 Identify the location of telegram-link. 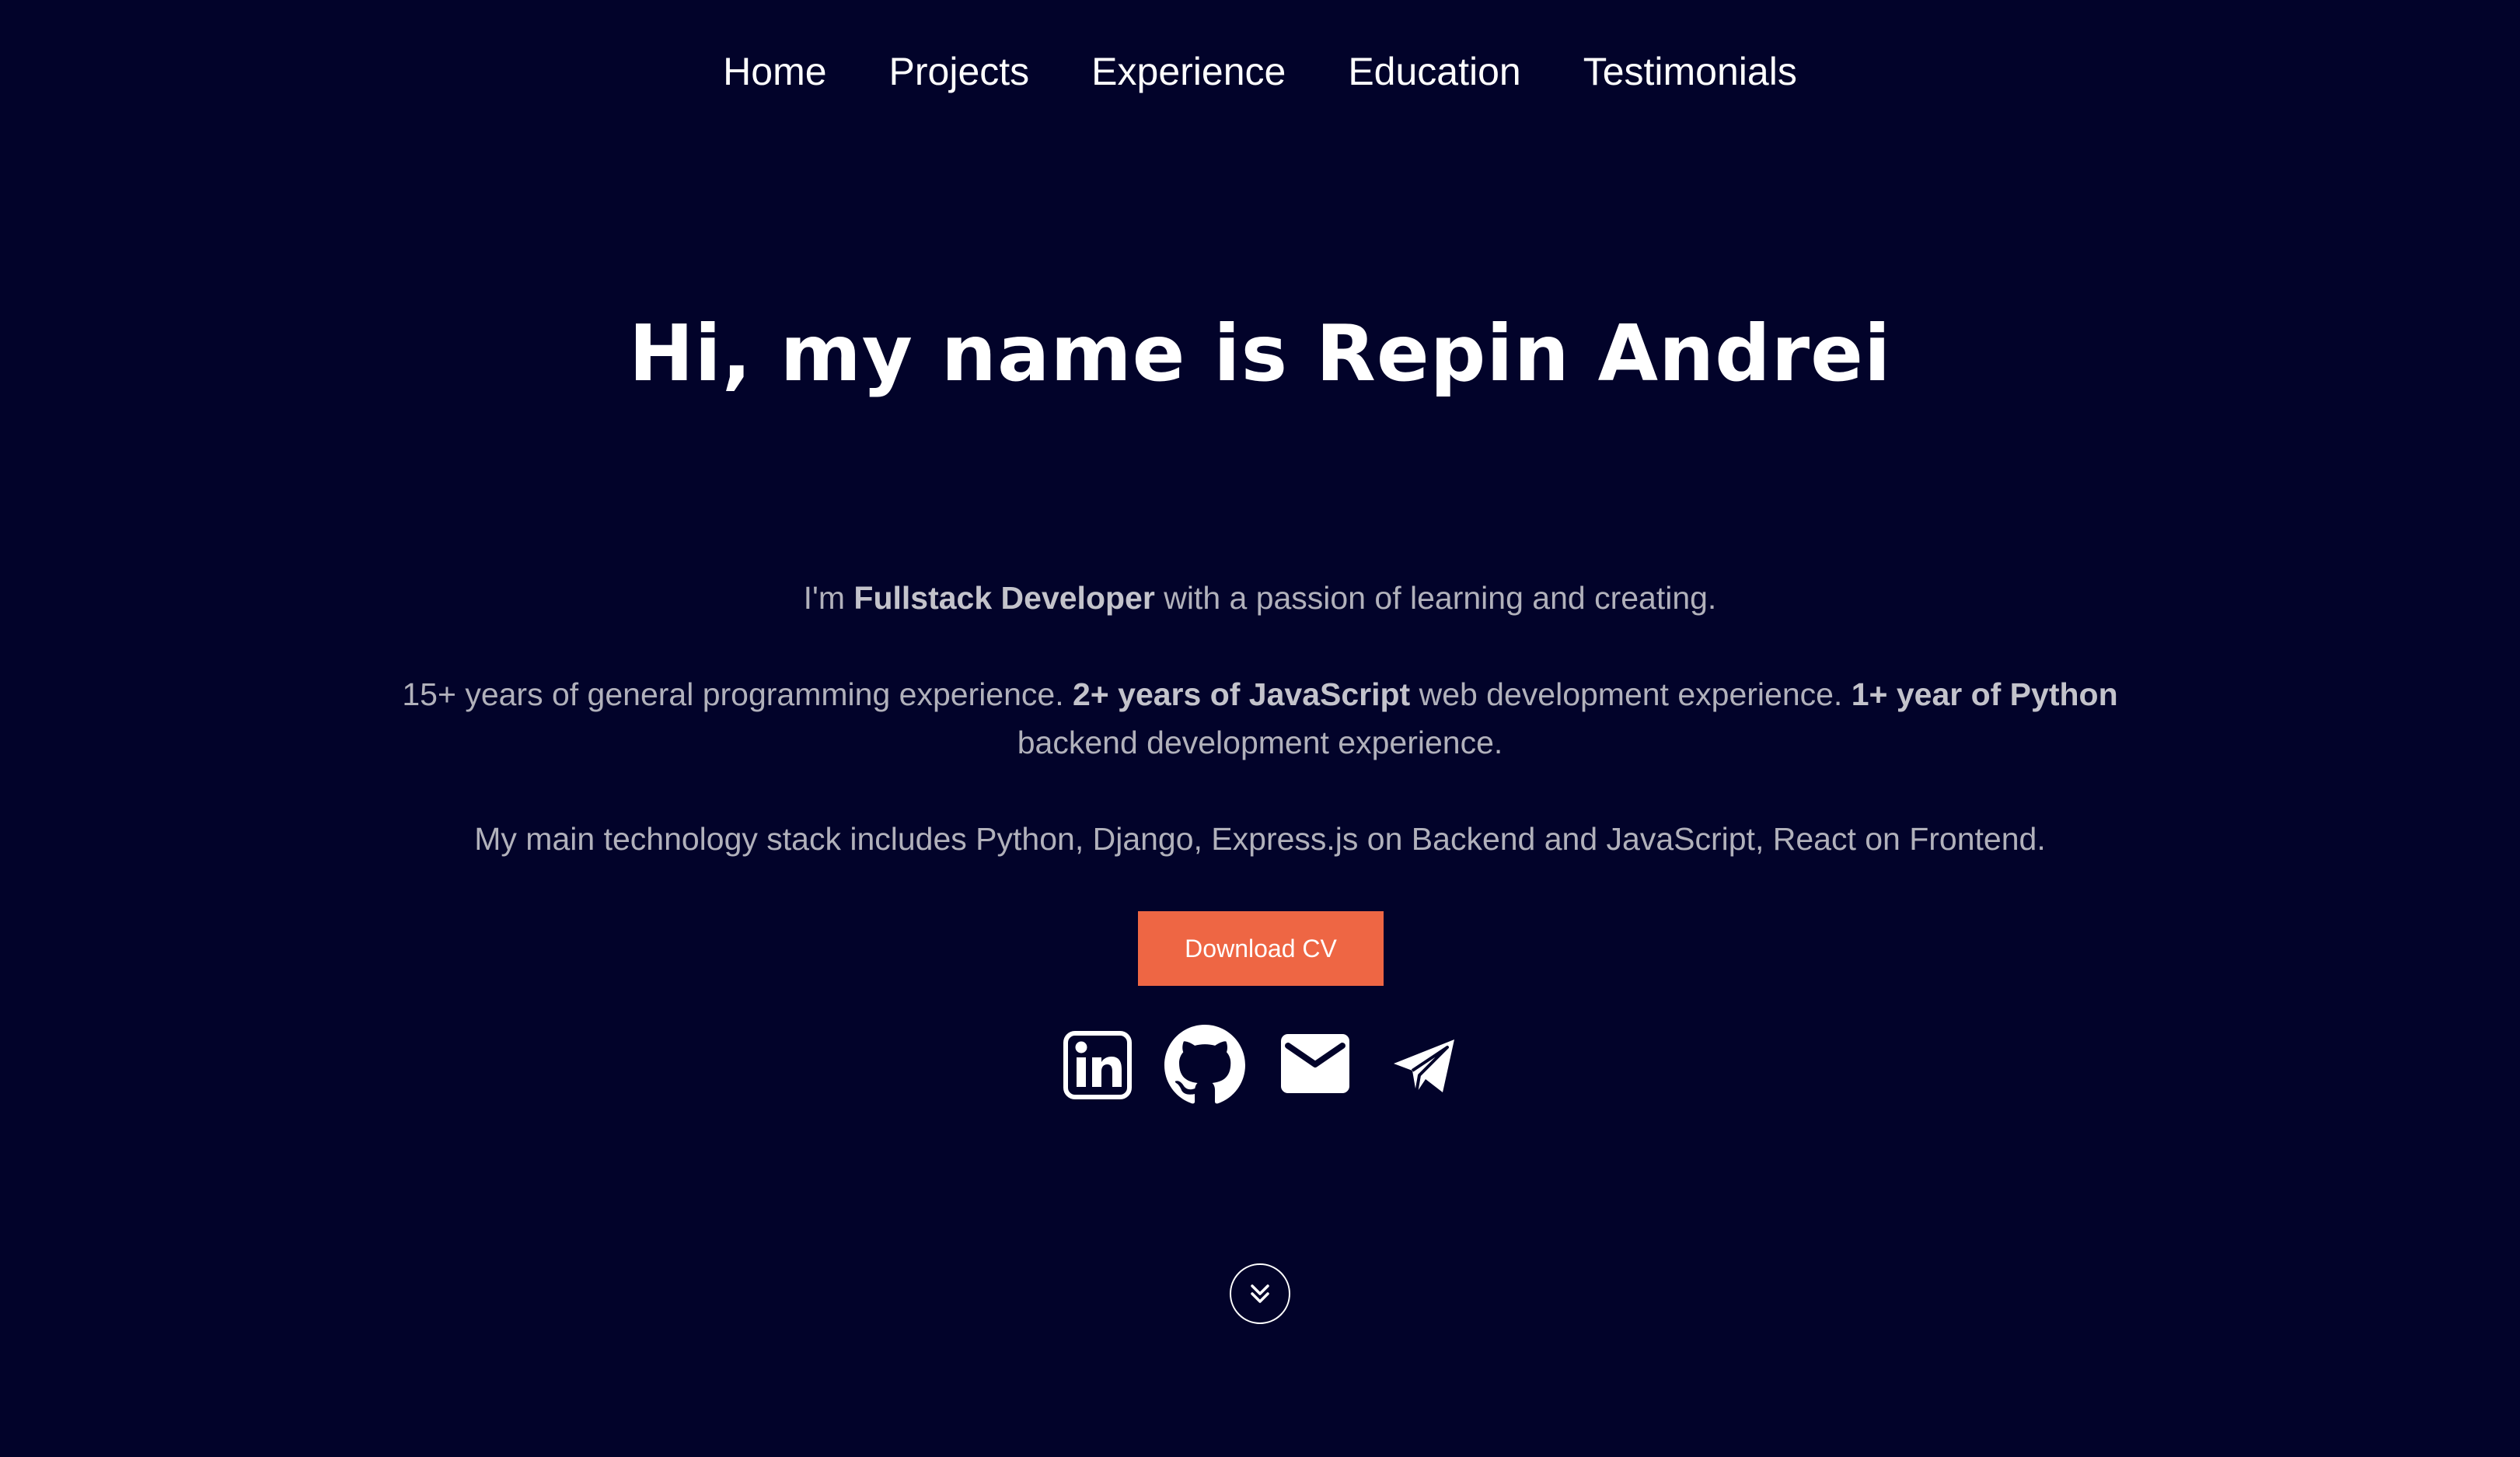
(1424, 1067).